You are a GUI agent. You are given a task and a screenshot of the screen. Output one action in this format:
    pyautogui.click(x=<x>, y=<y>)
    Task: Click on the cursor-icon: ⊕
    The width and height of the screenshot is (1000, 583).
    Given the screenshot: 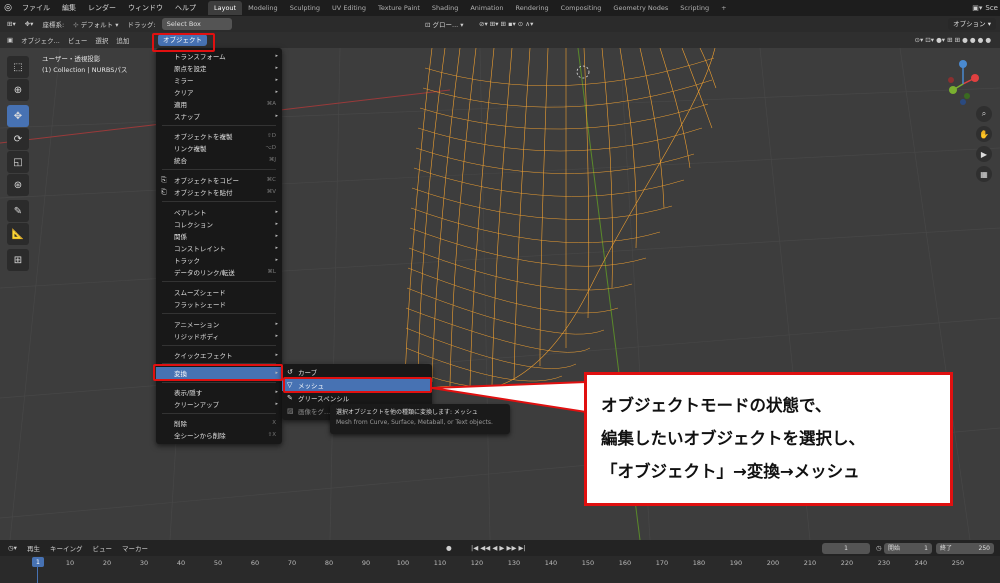 What is the action you would take?
    pyautogui.click(x=18, y=90)
    